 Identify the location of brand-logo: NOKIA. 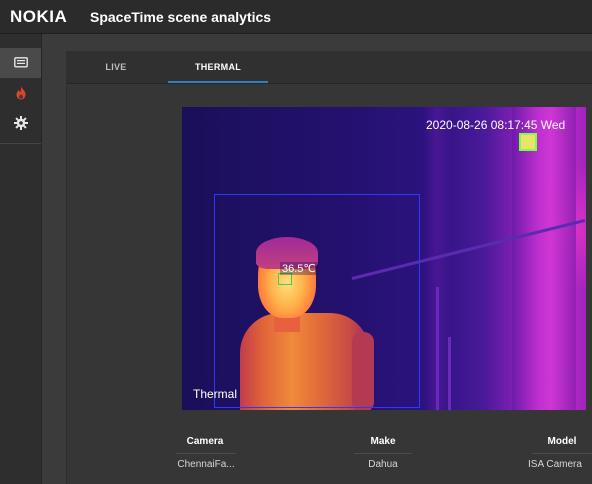
(38, 17).